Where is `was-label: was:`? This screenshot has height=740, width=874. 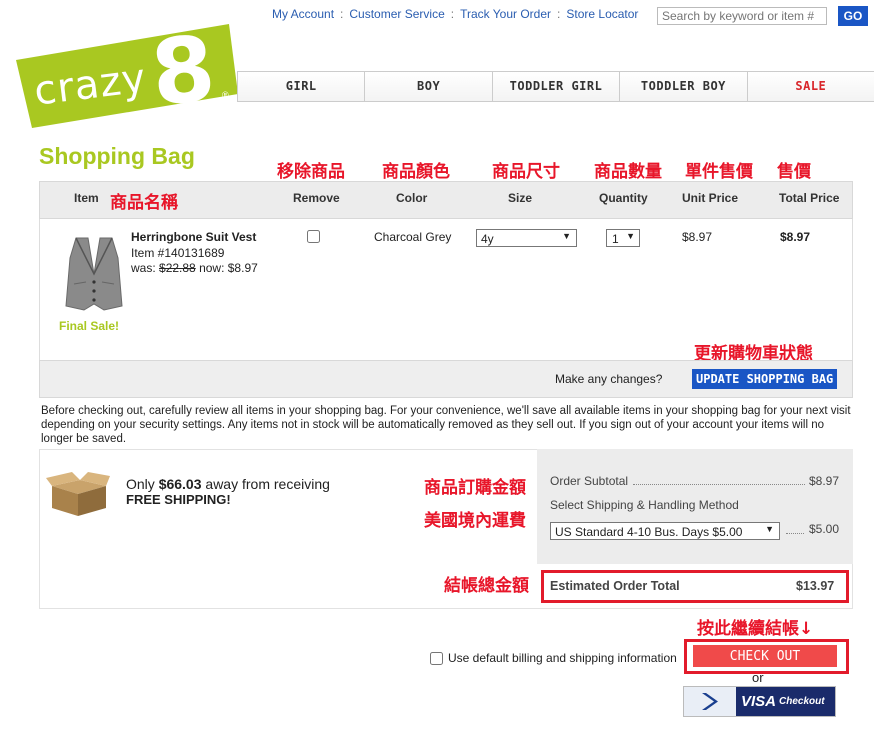 was-label: was: is located at coordinates (143, 268).